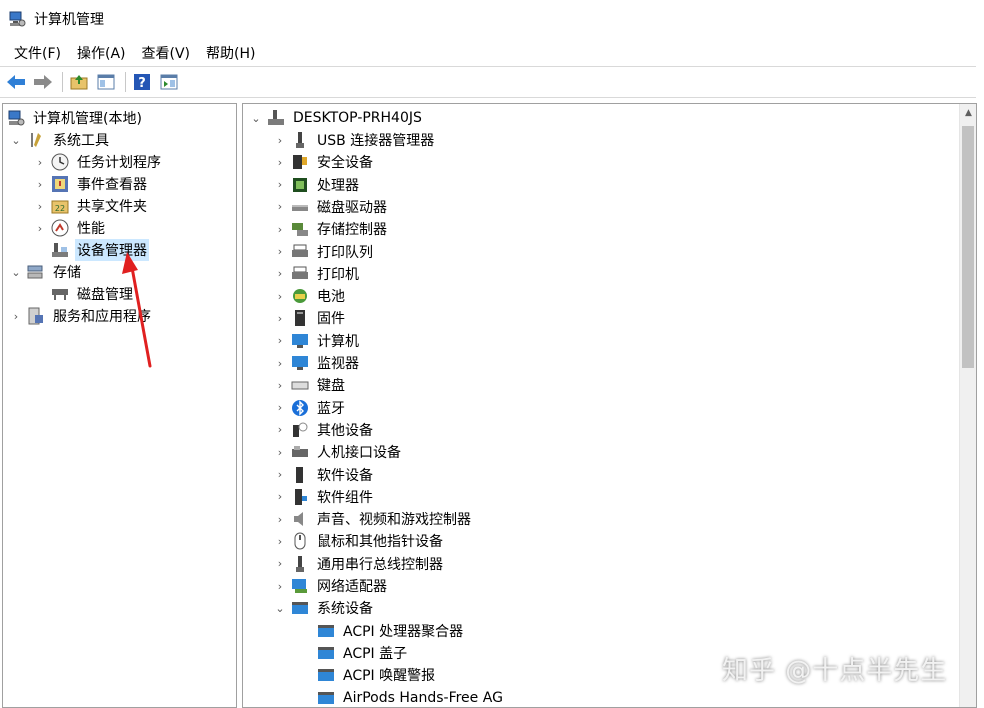  Describe the element at coordinates (230, 53) in the screenshot. I see `menu-help: 帮助(H)` at that location.